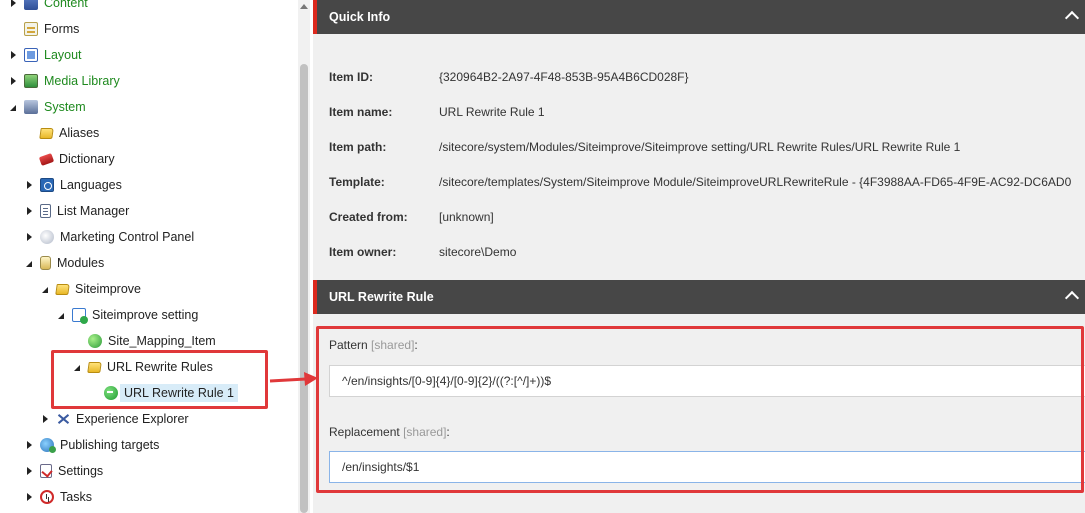 This screenshot has height=513, width=1085. What do you see at coordinates (95, 341) in the screenshot?
I see `globe-icon` at bounding box center [95, 341].